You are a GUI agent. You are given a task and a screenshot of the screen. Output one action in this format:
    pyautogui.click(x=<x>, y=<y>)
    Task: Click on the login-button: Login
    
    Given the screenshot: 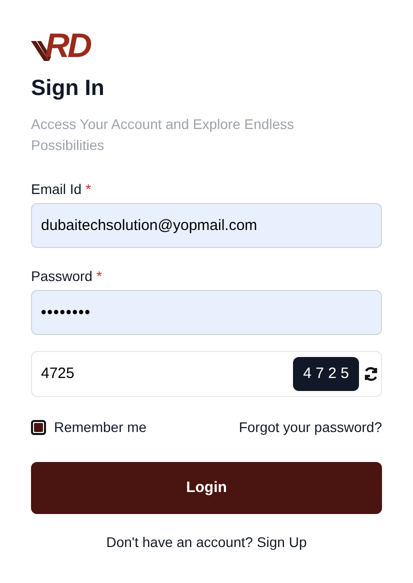 What is the action you would take?
    pyautogui.click(x=206, y=488)
    